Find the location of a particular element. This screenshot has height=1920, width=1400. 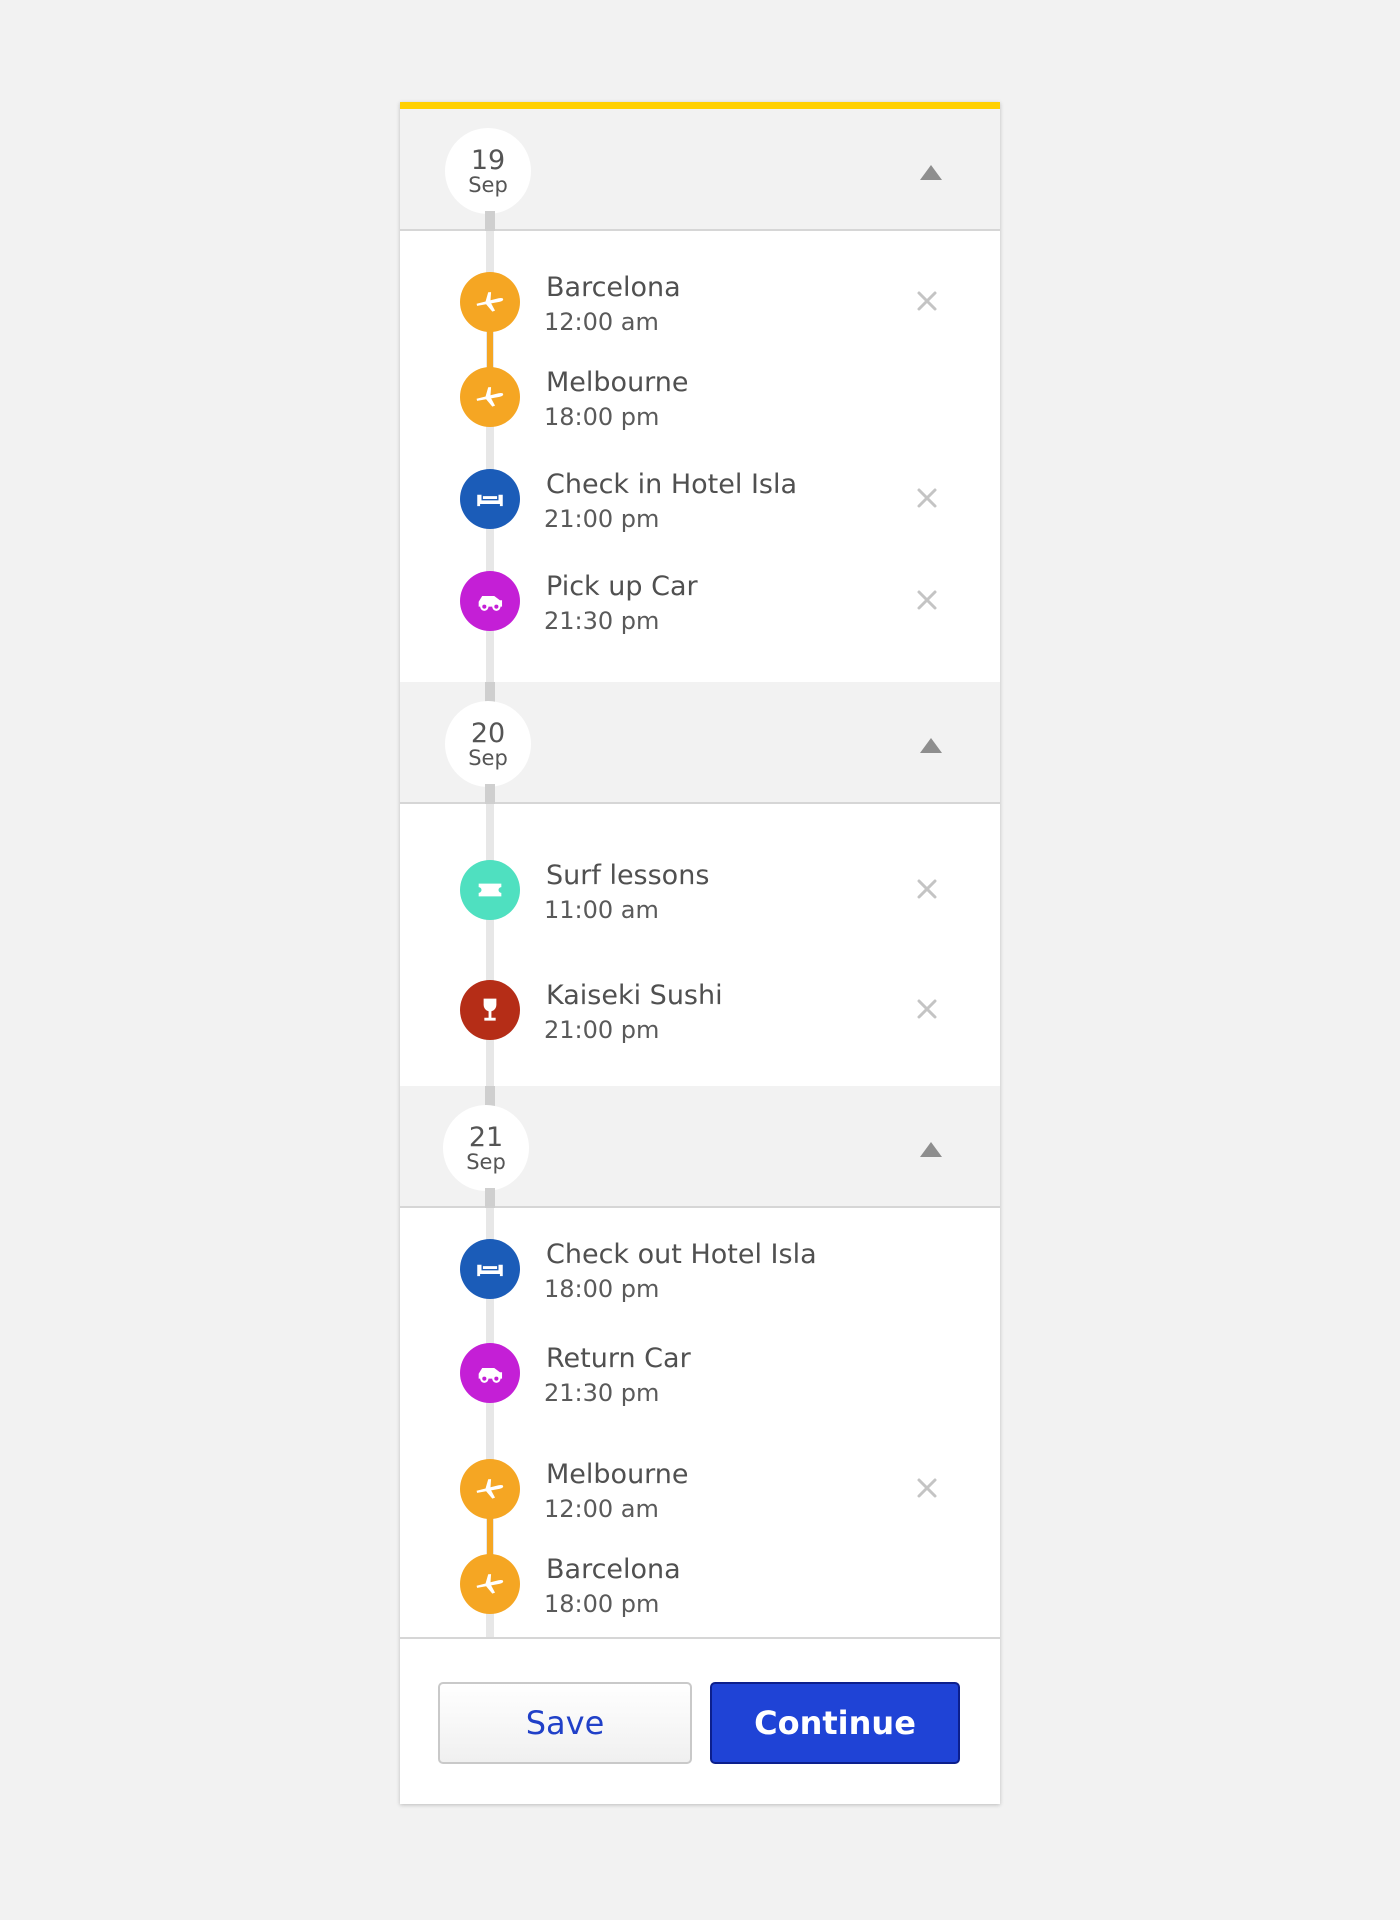

date-badge: 21 Sep is located at coordinates (486, 1148).